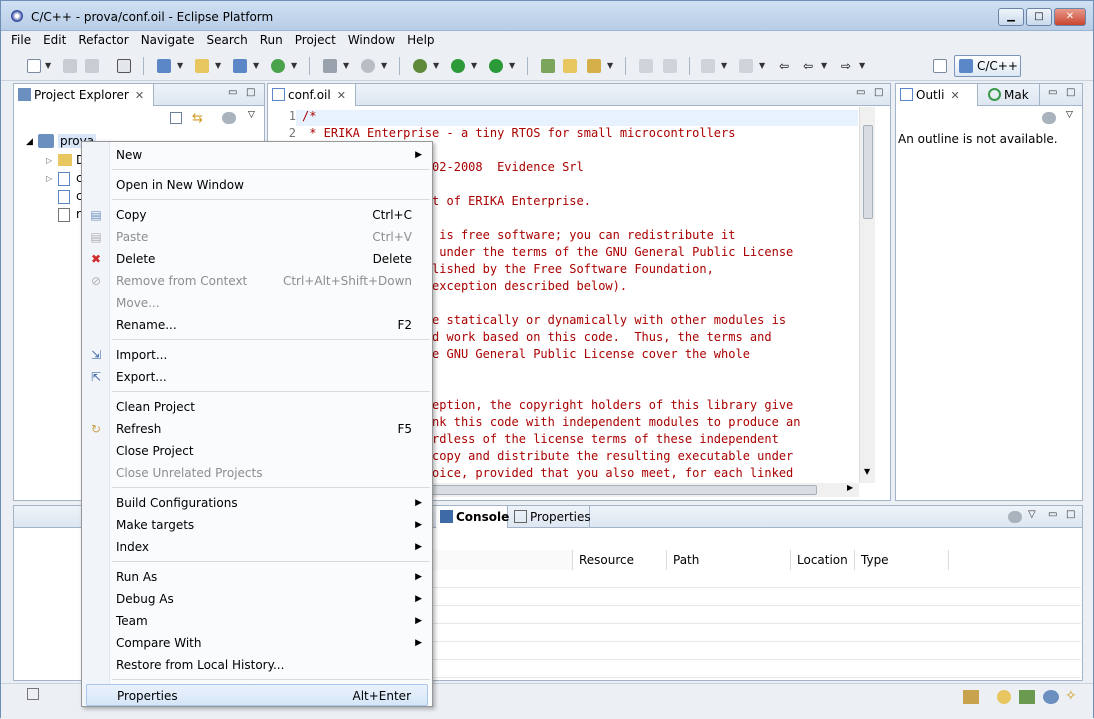 This screenshot has width=1094, height=719. What do you see at coordinates (330, 66) in the screenshot?
I see `build-hammer-icon` at bounding box center [330, 66].